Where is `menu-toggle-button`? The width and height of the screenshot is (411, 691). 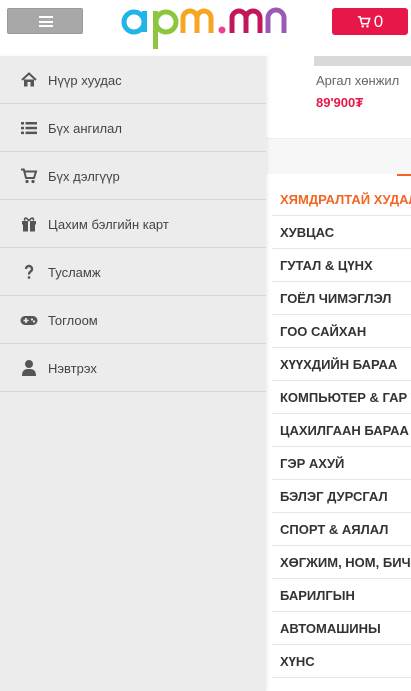
menu-toggle-button is located at coordinates (45, 21).